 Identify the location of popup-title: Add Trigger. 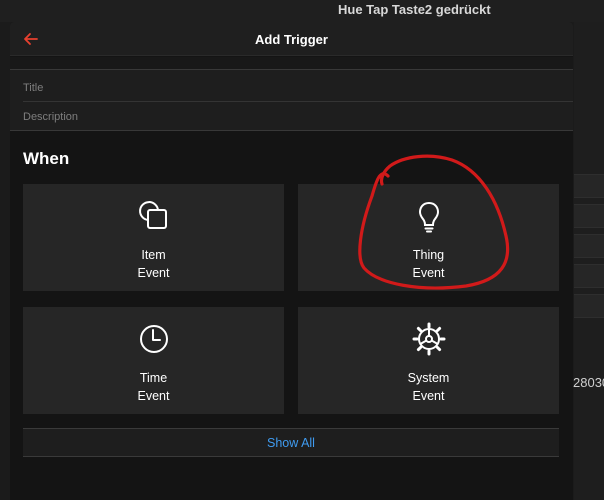
(291, 39).